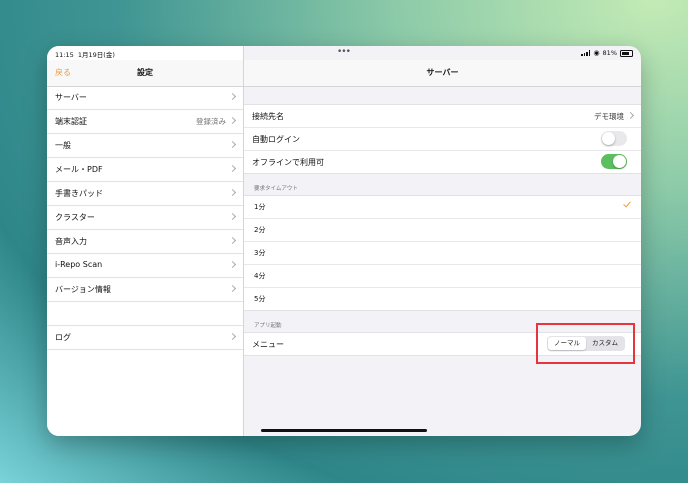  What do you see at coordinates (63, 337) in the screenshot?
I see `sidebar-item-label: ログ` at bounding box center [63, 337].